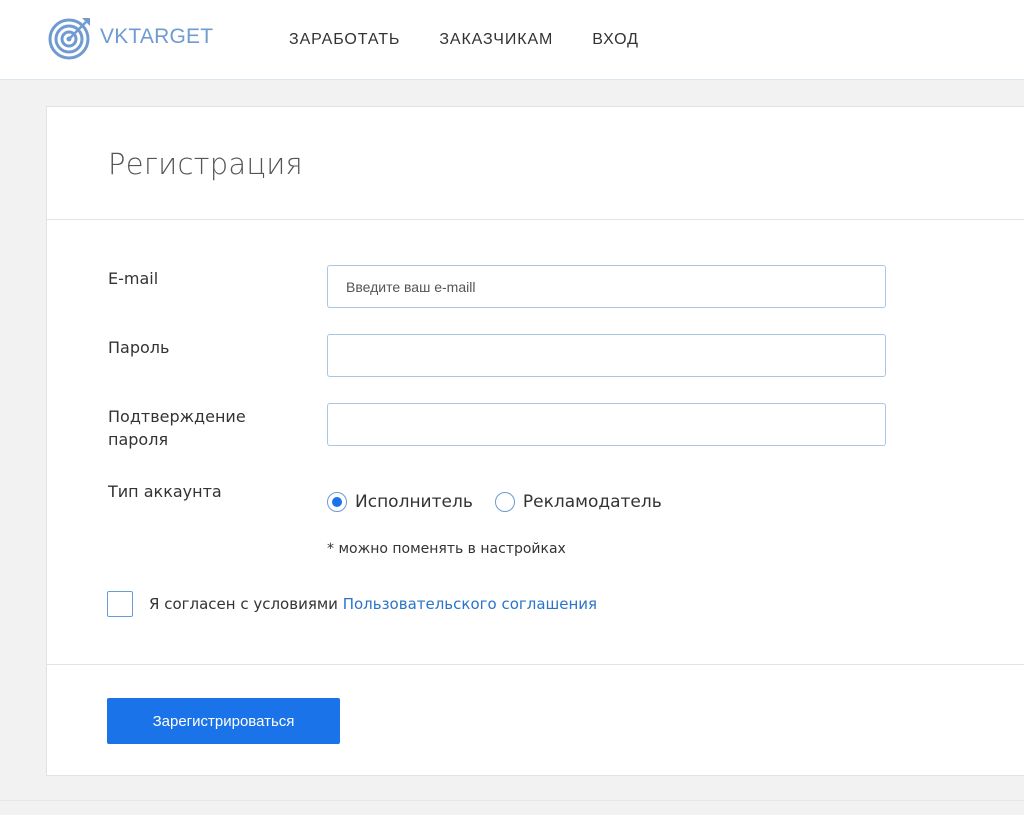 This screenshot has width=1024, height=815. Describe the element at coordinates (165, 491) in the screenshot. I see `account-type-label: Тип аккаунта` at that location.